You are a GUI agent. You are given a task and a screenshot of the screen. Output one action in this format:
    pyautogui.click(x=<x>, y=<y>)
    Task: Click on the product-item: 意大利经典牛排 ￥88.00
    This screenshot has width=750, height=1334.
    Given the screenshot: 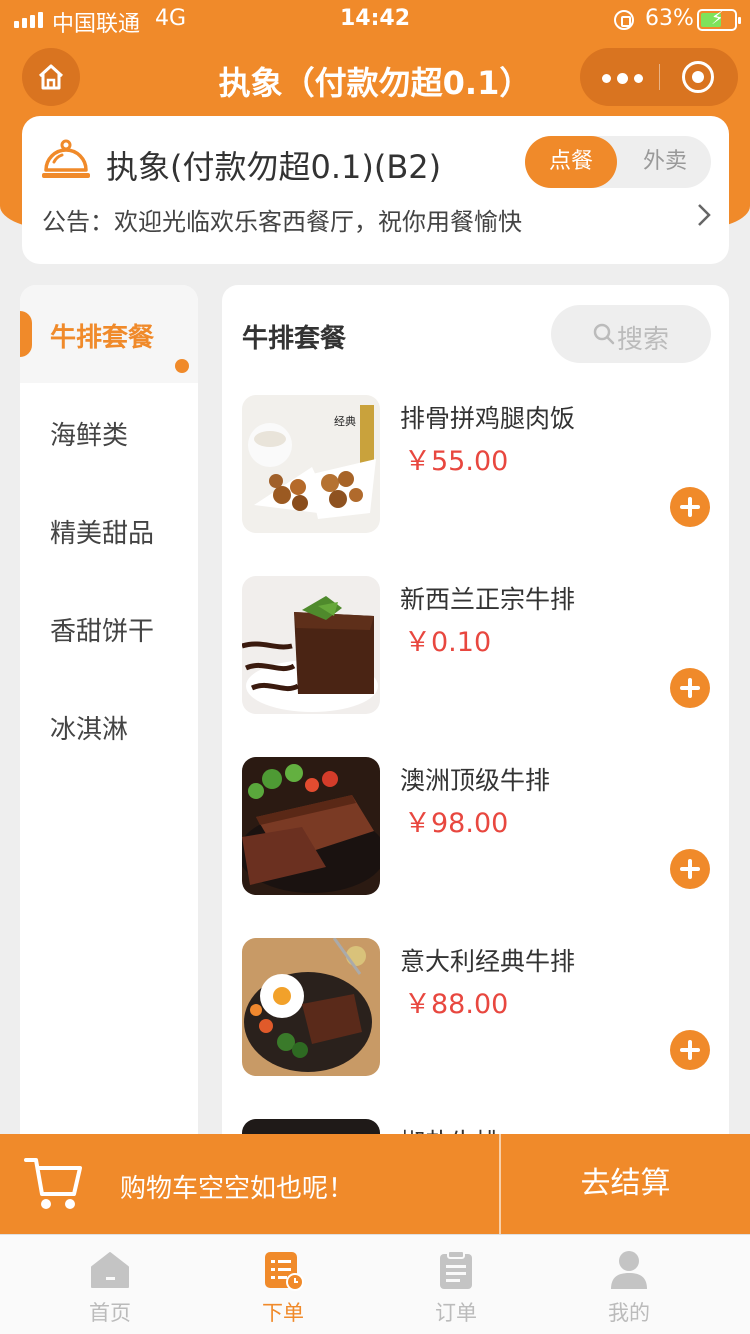 What is the action you would take?
    pyautogui.click(x=475, y=1028)
    